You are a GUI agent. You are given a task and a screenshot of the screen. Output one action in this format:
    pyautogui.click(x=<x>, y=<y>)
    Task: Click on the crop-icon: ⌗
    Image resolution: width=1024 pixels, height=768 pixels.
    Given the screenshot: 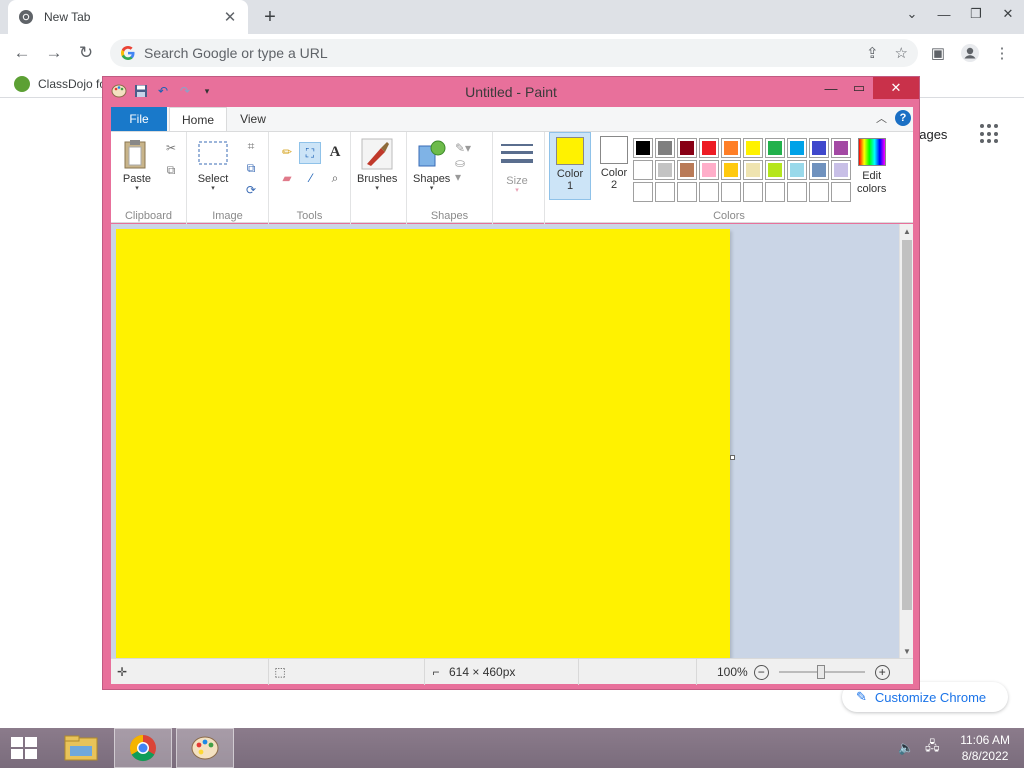 What is the action you would take?
    pyautogui.click(x=251, y=146)
    